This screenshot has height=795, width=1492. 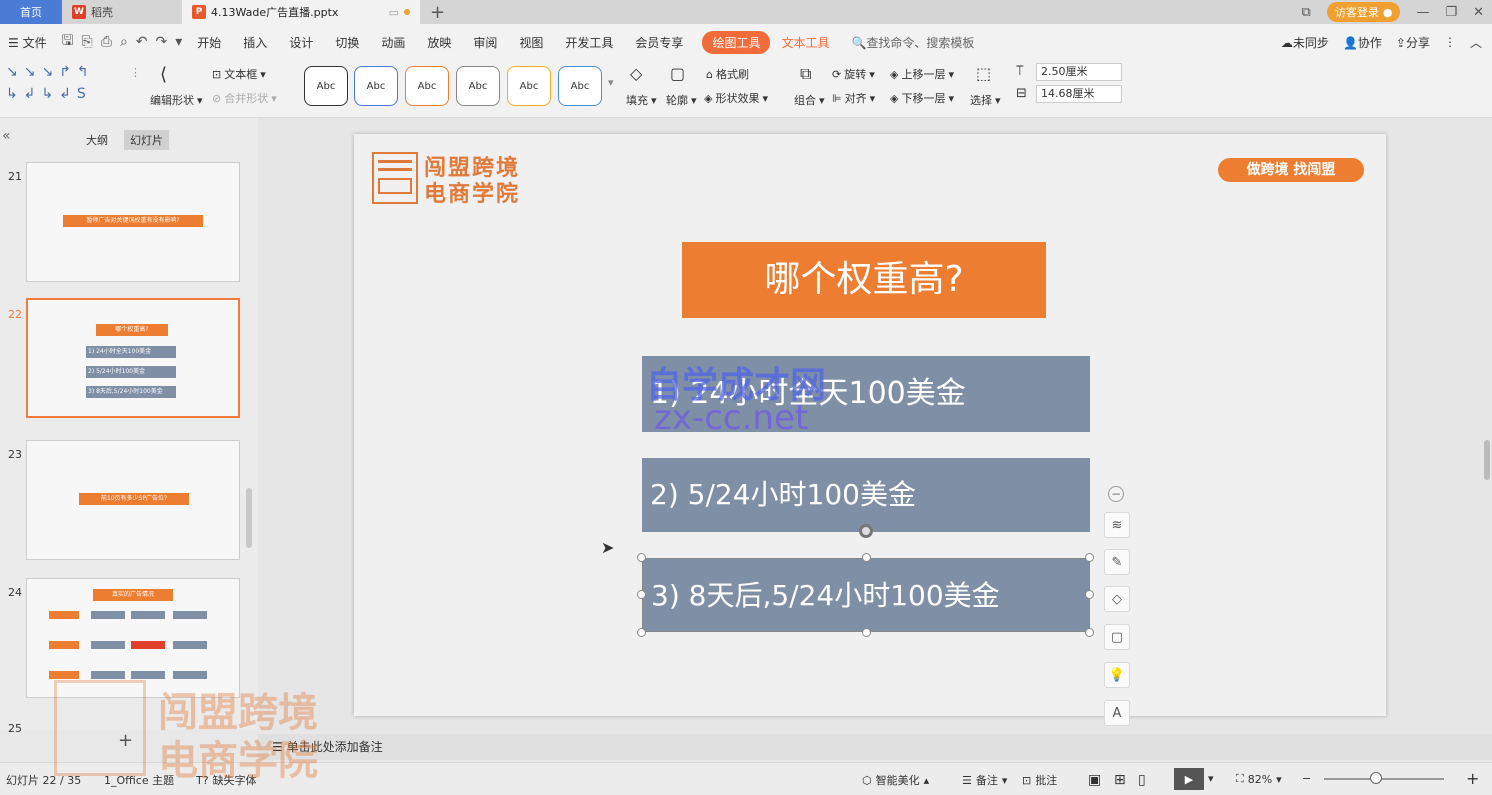 I want to click on tab-docer: W 稻壳, so click(x=122, y=12).